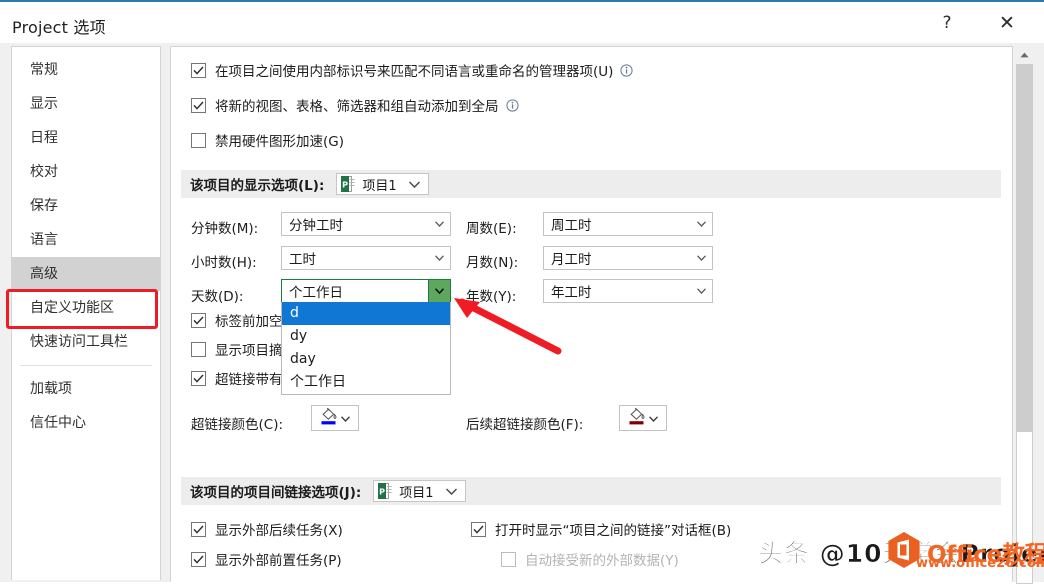 This screenshot has width=1044, height=584. Describe the element at coordinates (86, 138) in the screenshot. I see `sidebar-item-schedule: 日程` at that location.